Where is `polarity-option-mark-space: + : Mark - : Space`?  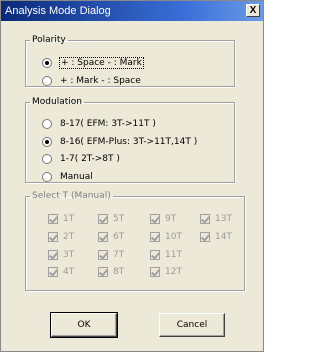 polarity-option-mark-space: + : Mark - : Space is located at coordinates (91, 81).